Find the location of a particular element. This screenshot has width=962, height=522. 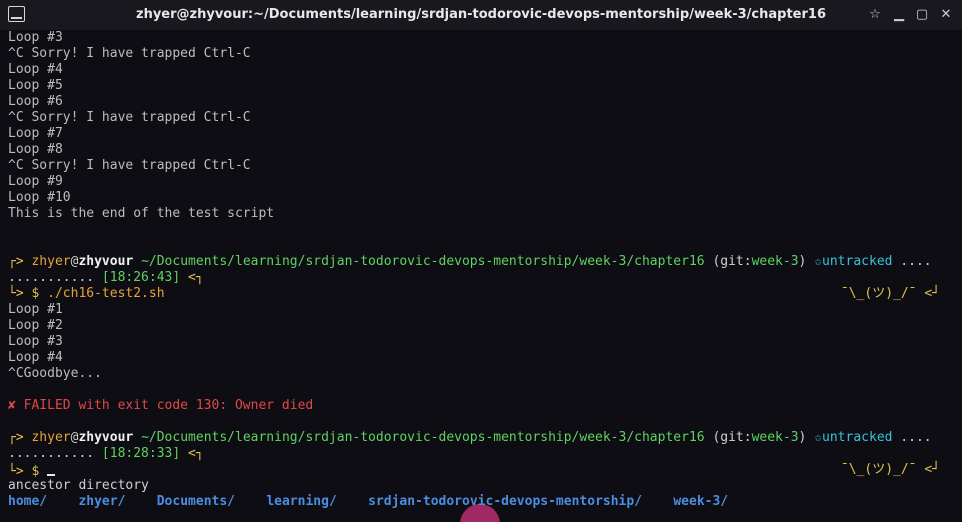

close-button: ✕ is located at coordinates (946, 15).